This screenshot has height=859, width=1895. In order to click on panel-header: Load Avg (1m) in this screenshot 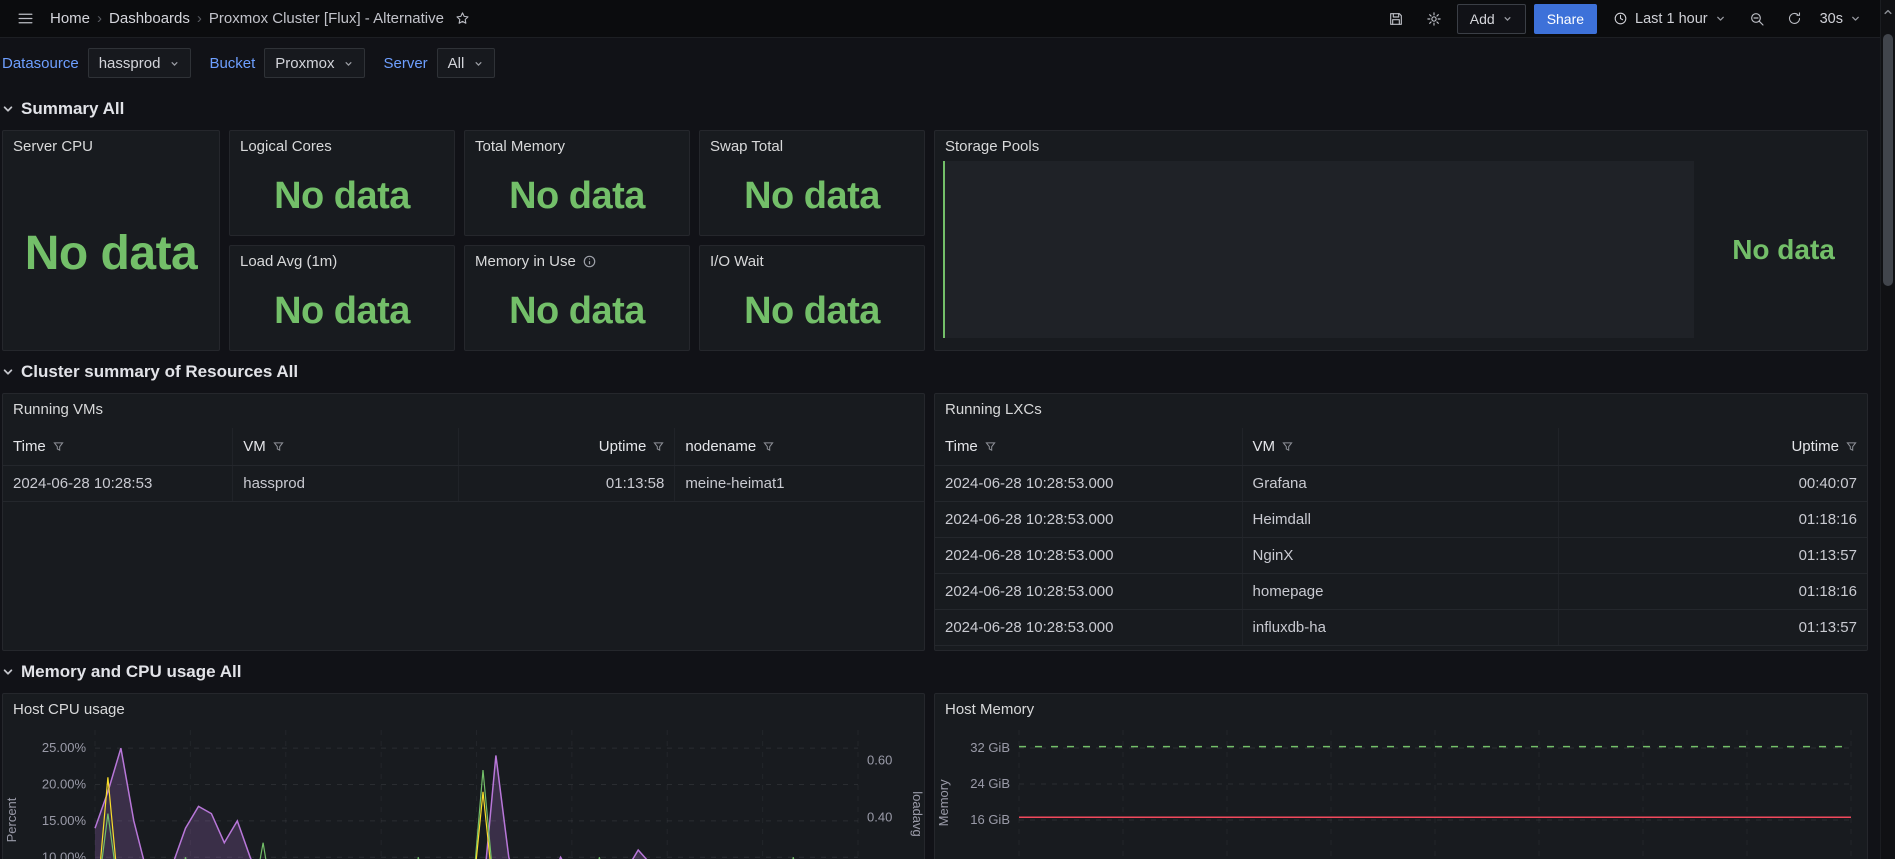, I will do `click(342, 260)`.